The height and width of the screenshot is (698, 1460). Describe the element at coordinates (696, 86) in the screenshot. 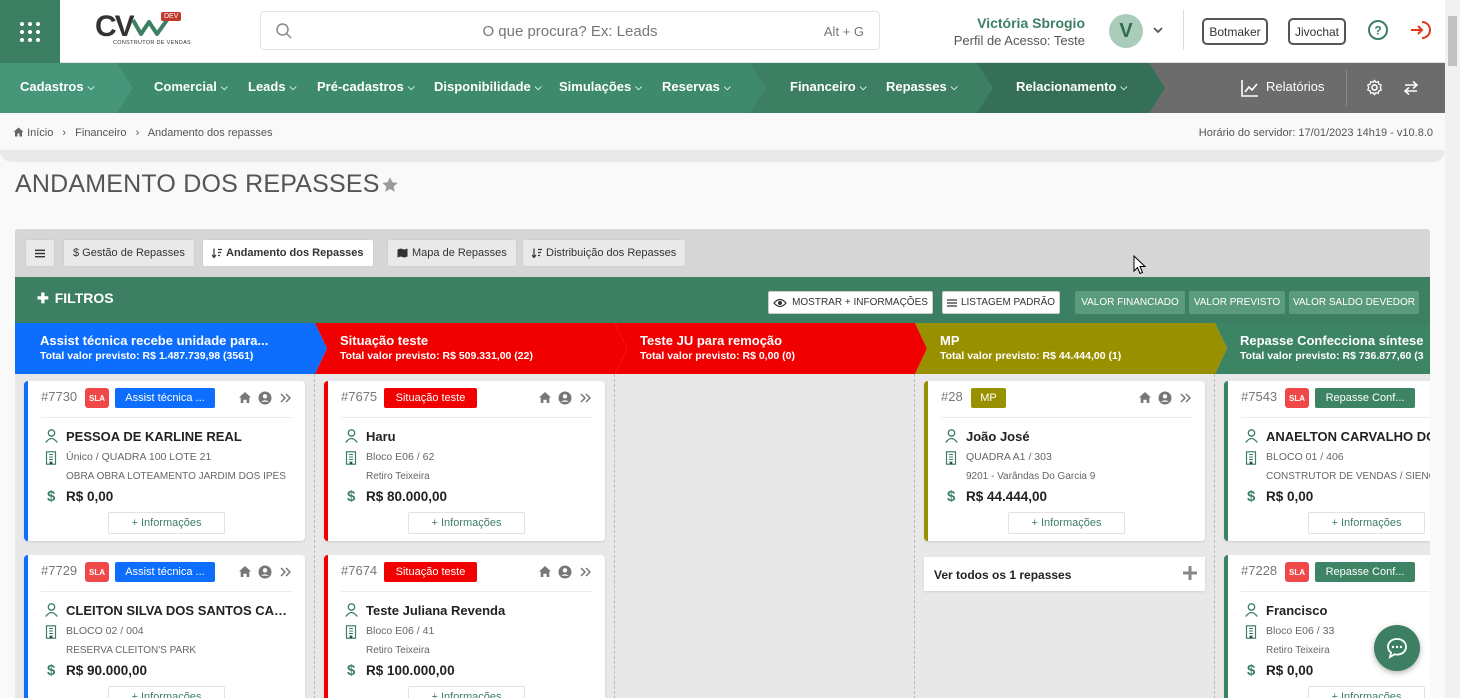

I see `nav-reservas: Reservas ⌵` at that location.